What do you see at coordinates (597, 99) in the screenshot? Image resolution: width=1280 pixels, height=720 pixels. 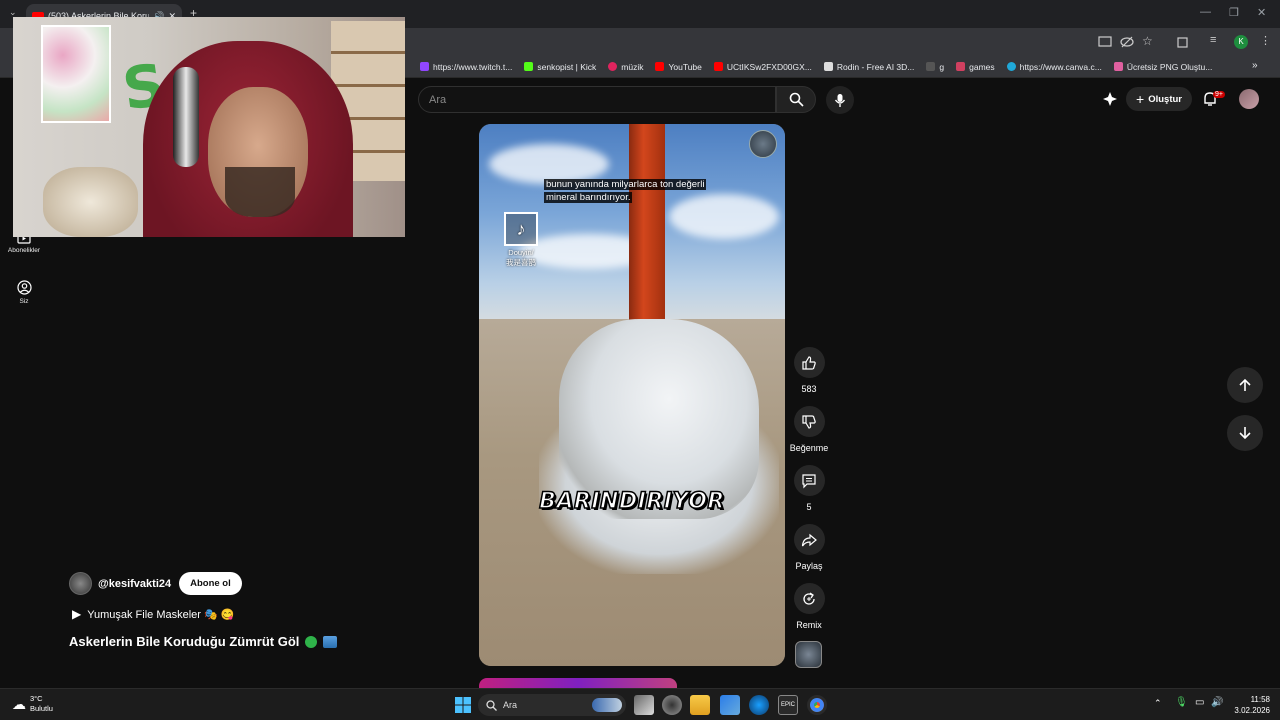 I see `search-input: Ara` at bounding box center [597, 99].